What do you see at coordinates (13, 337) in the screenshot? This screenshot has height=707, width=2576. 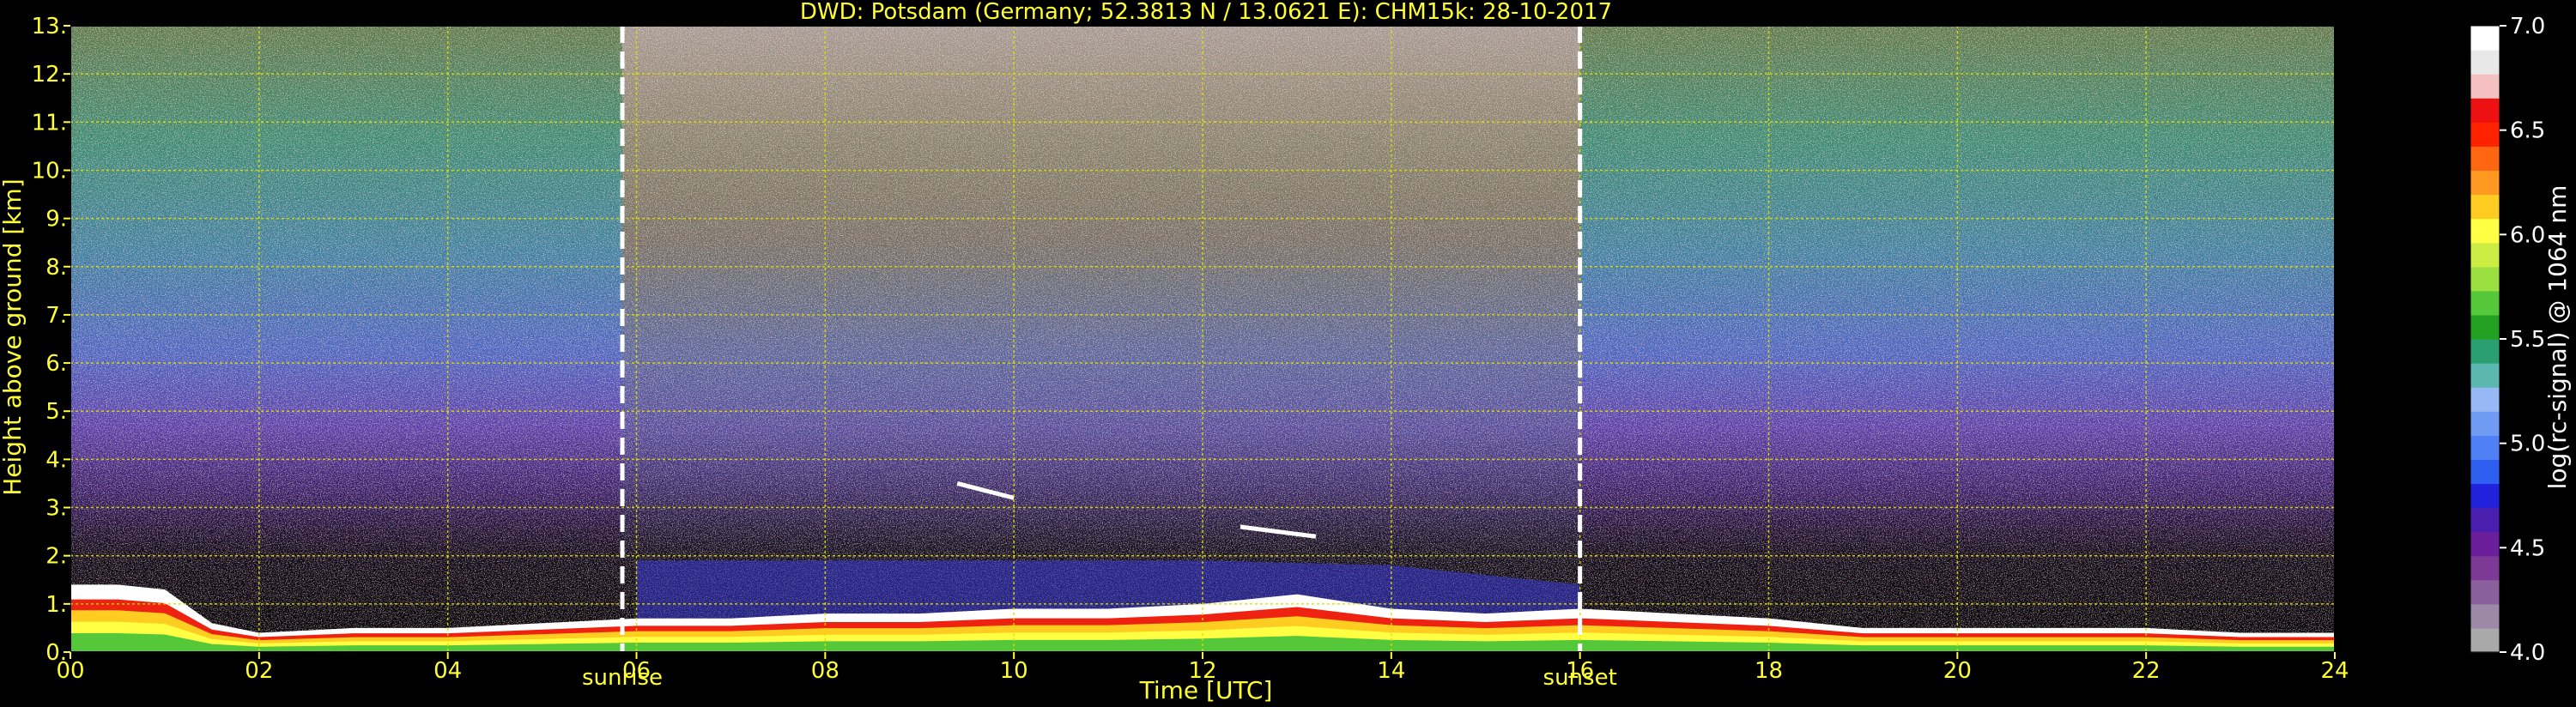 I see `y-axis-label: Height above ground [km]` at bounding box center [13, 337].